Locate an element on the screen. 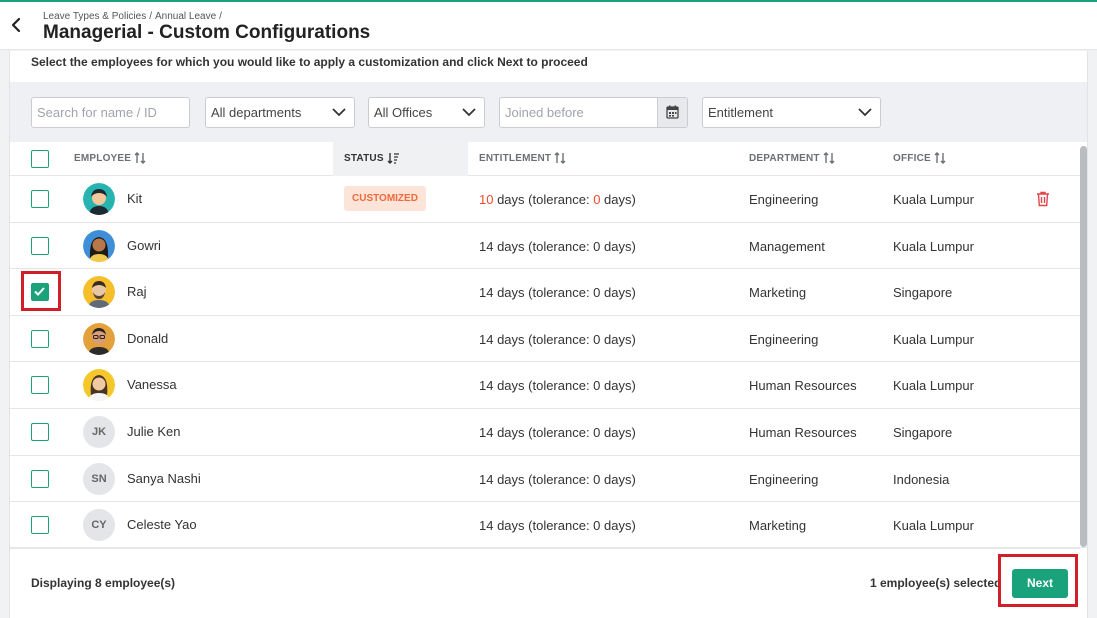  employee-name: Celeste Yao is located at coordinates (162, 525).